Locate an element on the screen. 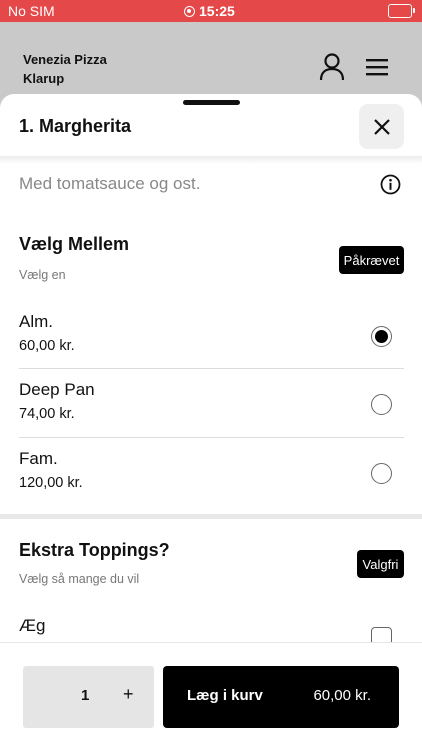 The image size is (422, 750). title-divider is located at coordinates (211, 160).